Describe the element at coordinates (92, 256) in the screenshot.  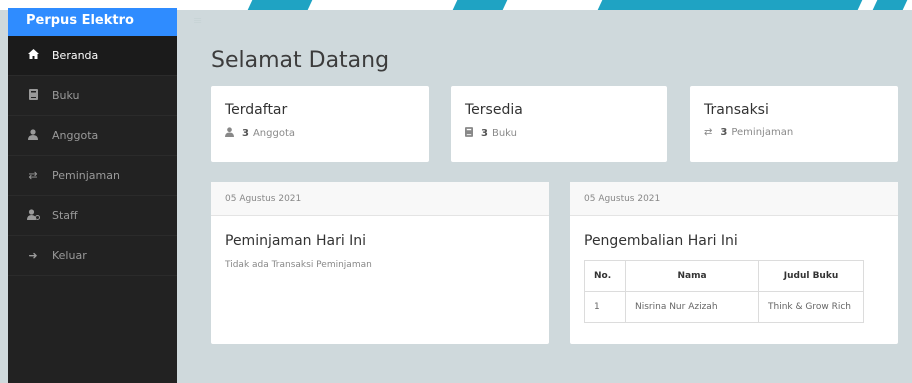
I see `sidebar-item-keluar: ➜ Keluar` at that location.